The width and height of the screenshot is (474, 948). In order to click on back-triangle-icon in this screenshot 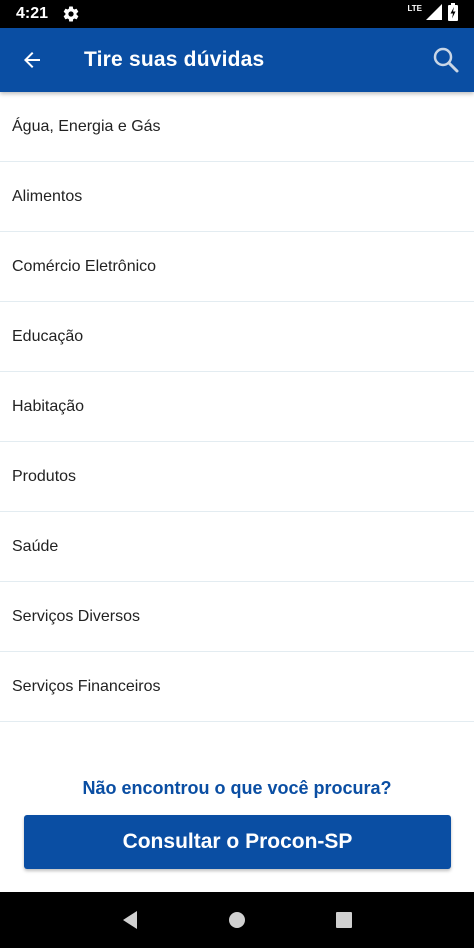, I will do `click(129, 920)`.